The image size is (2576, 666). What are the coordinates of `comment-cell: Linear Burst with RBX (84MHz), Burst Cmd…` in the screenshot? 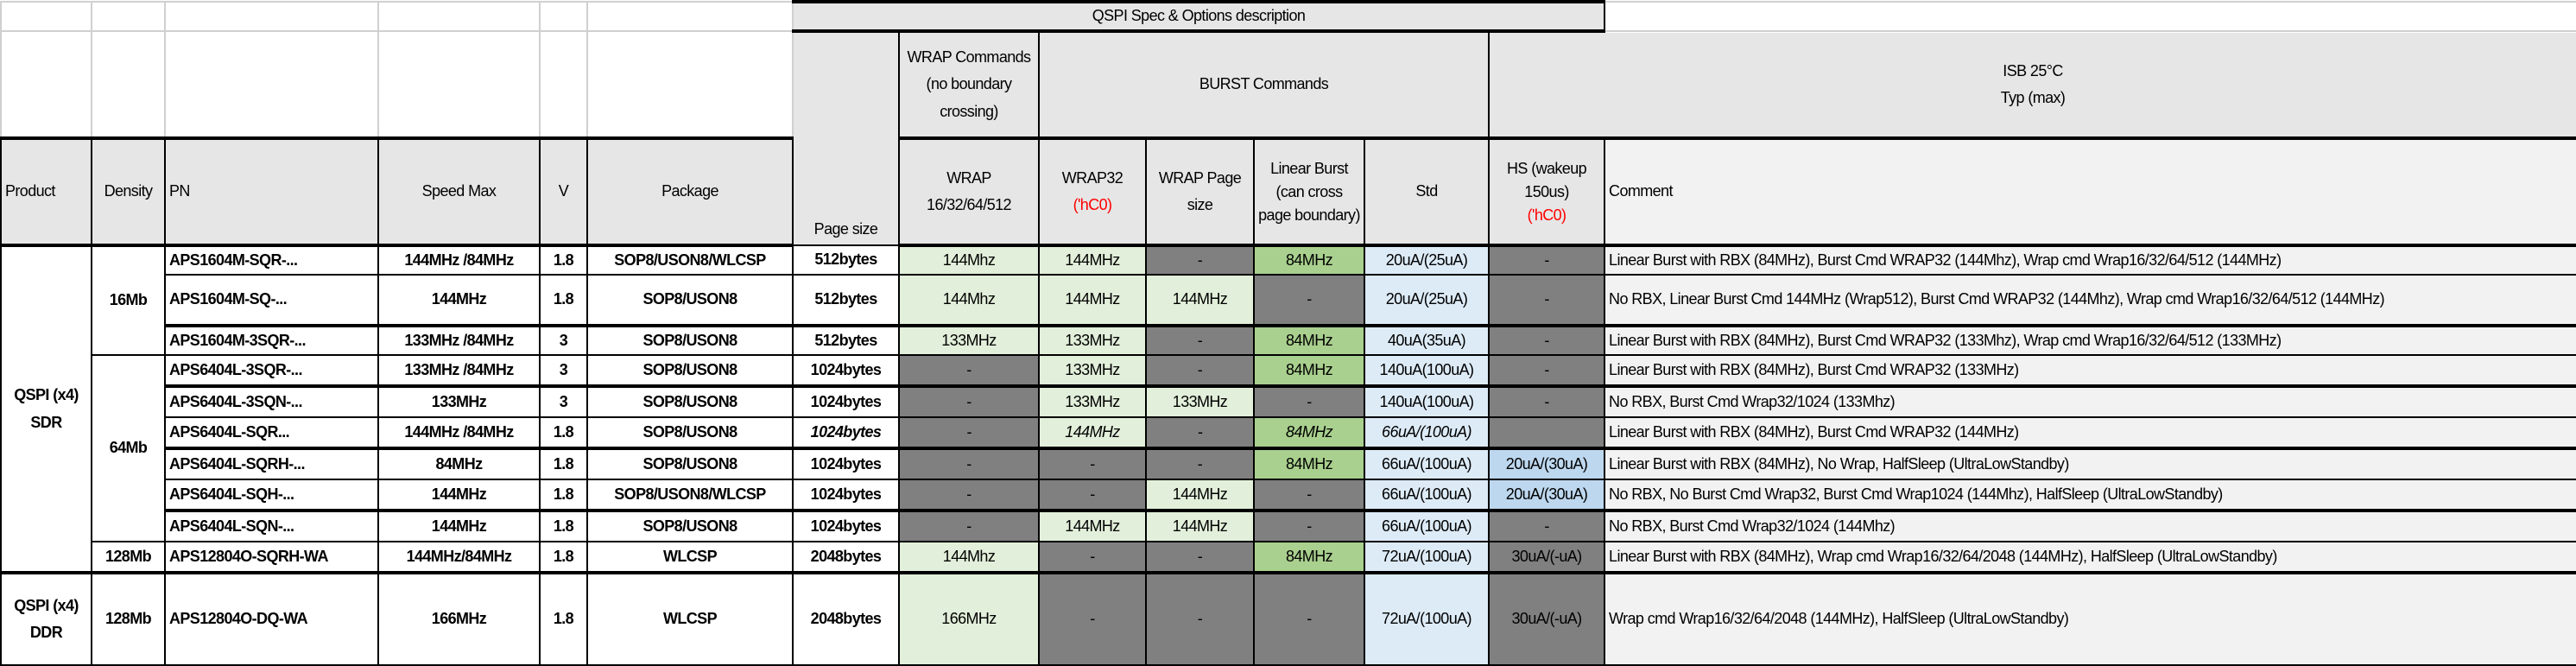 It's located at (2090, 370).